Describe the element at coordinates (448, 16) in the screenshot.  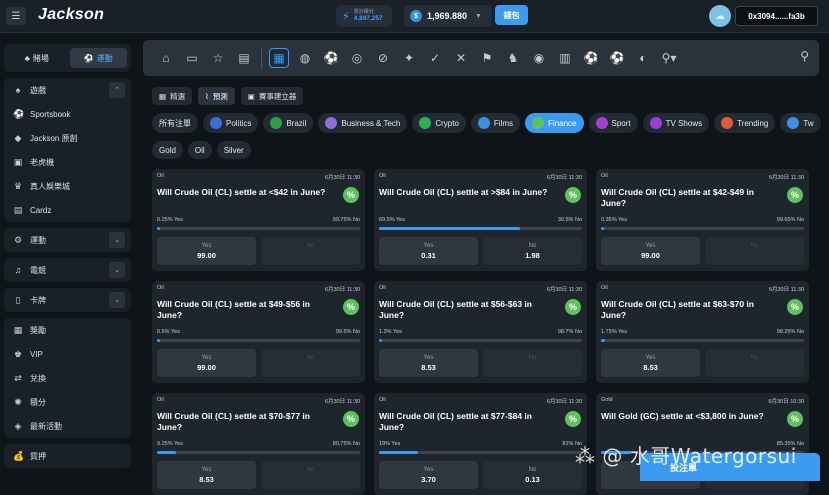
I see `balance-selector: $ 1,969.880 ▼` at that location.